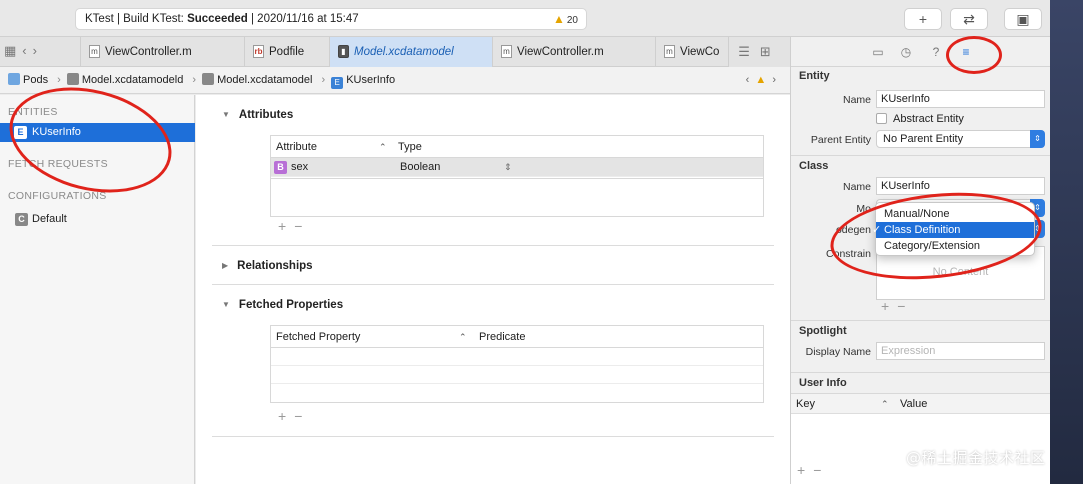  I want to click on relationships-disclosure: ▶ Relationships, so click(267, 266).